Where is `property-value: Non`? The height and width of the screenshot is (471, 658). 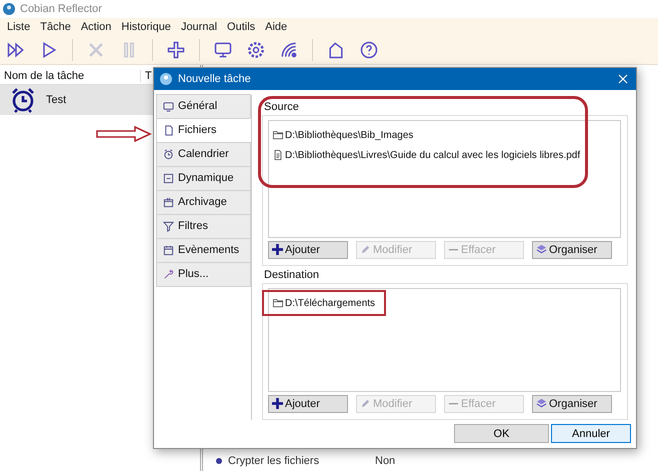 property-value: Non is located at coordinates (385, 461).